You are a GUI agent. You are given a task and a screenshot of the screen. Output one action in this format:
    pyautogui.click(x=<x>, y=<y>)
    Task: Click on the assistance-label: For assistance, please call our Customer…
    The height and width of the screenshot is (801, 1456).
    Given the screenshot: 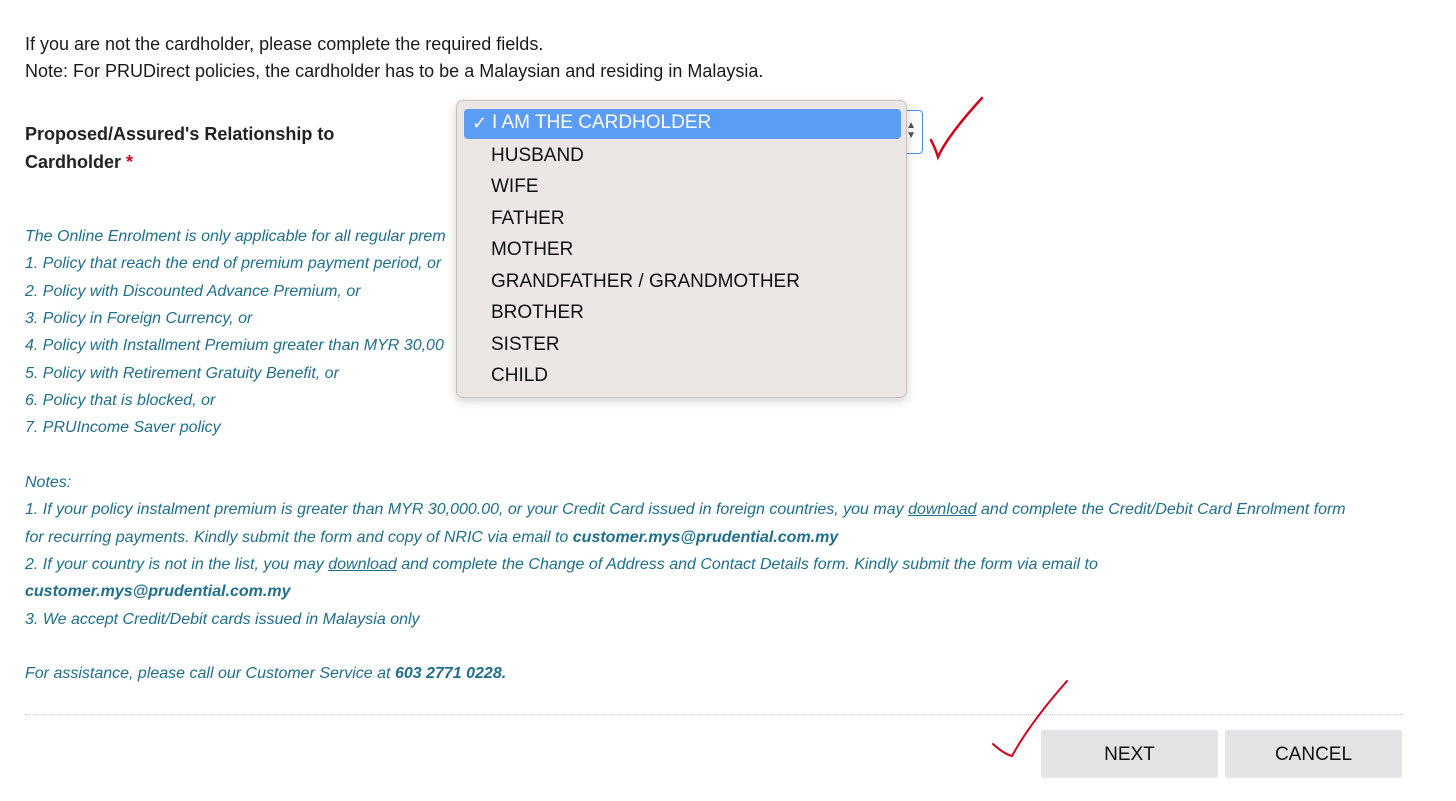 What is the action you would take?
    pyautogui.click(x=210, y=673)
    